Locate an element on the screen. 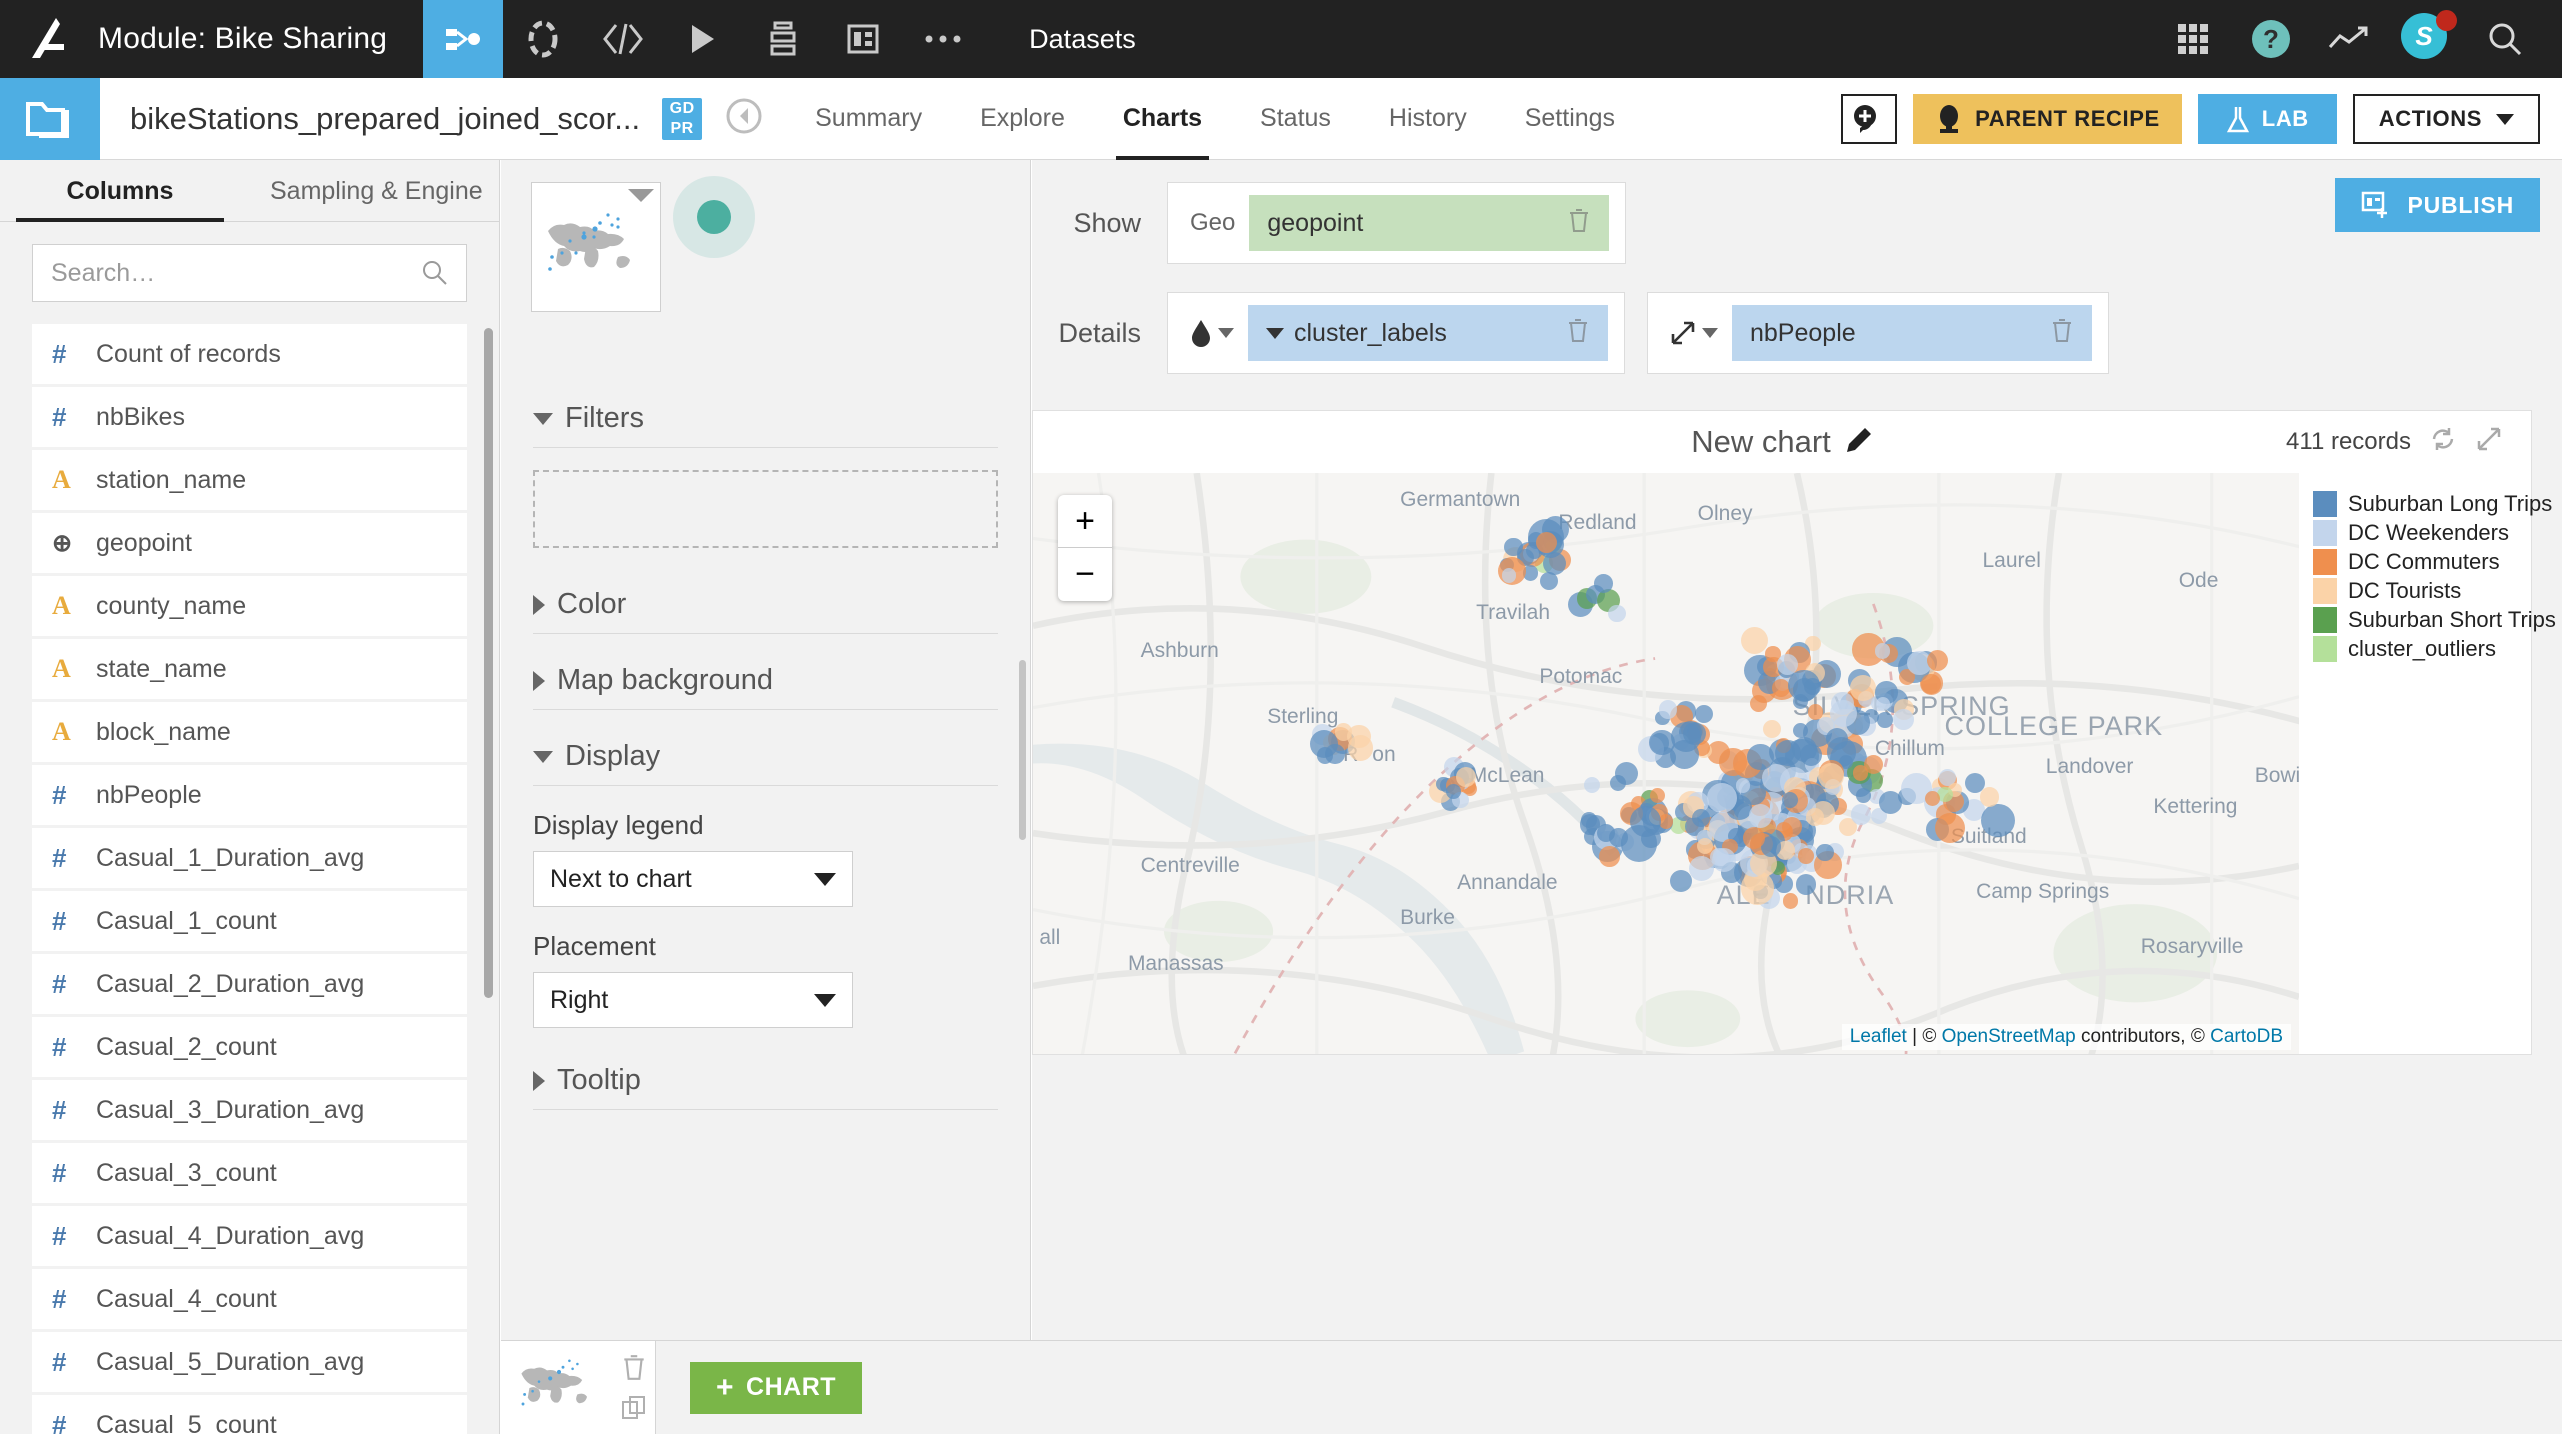 The height and width of the screenshot is (1434, 2562). legend-item: cluster_outliers is located at coordinates (2422, 648).